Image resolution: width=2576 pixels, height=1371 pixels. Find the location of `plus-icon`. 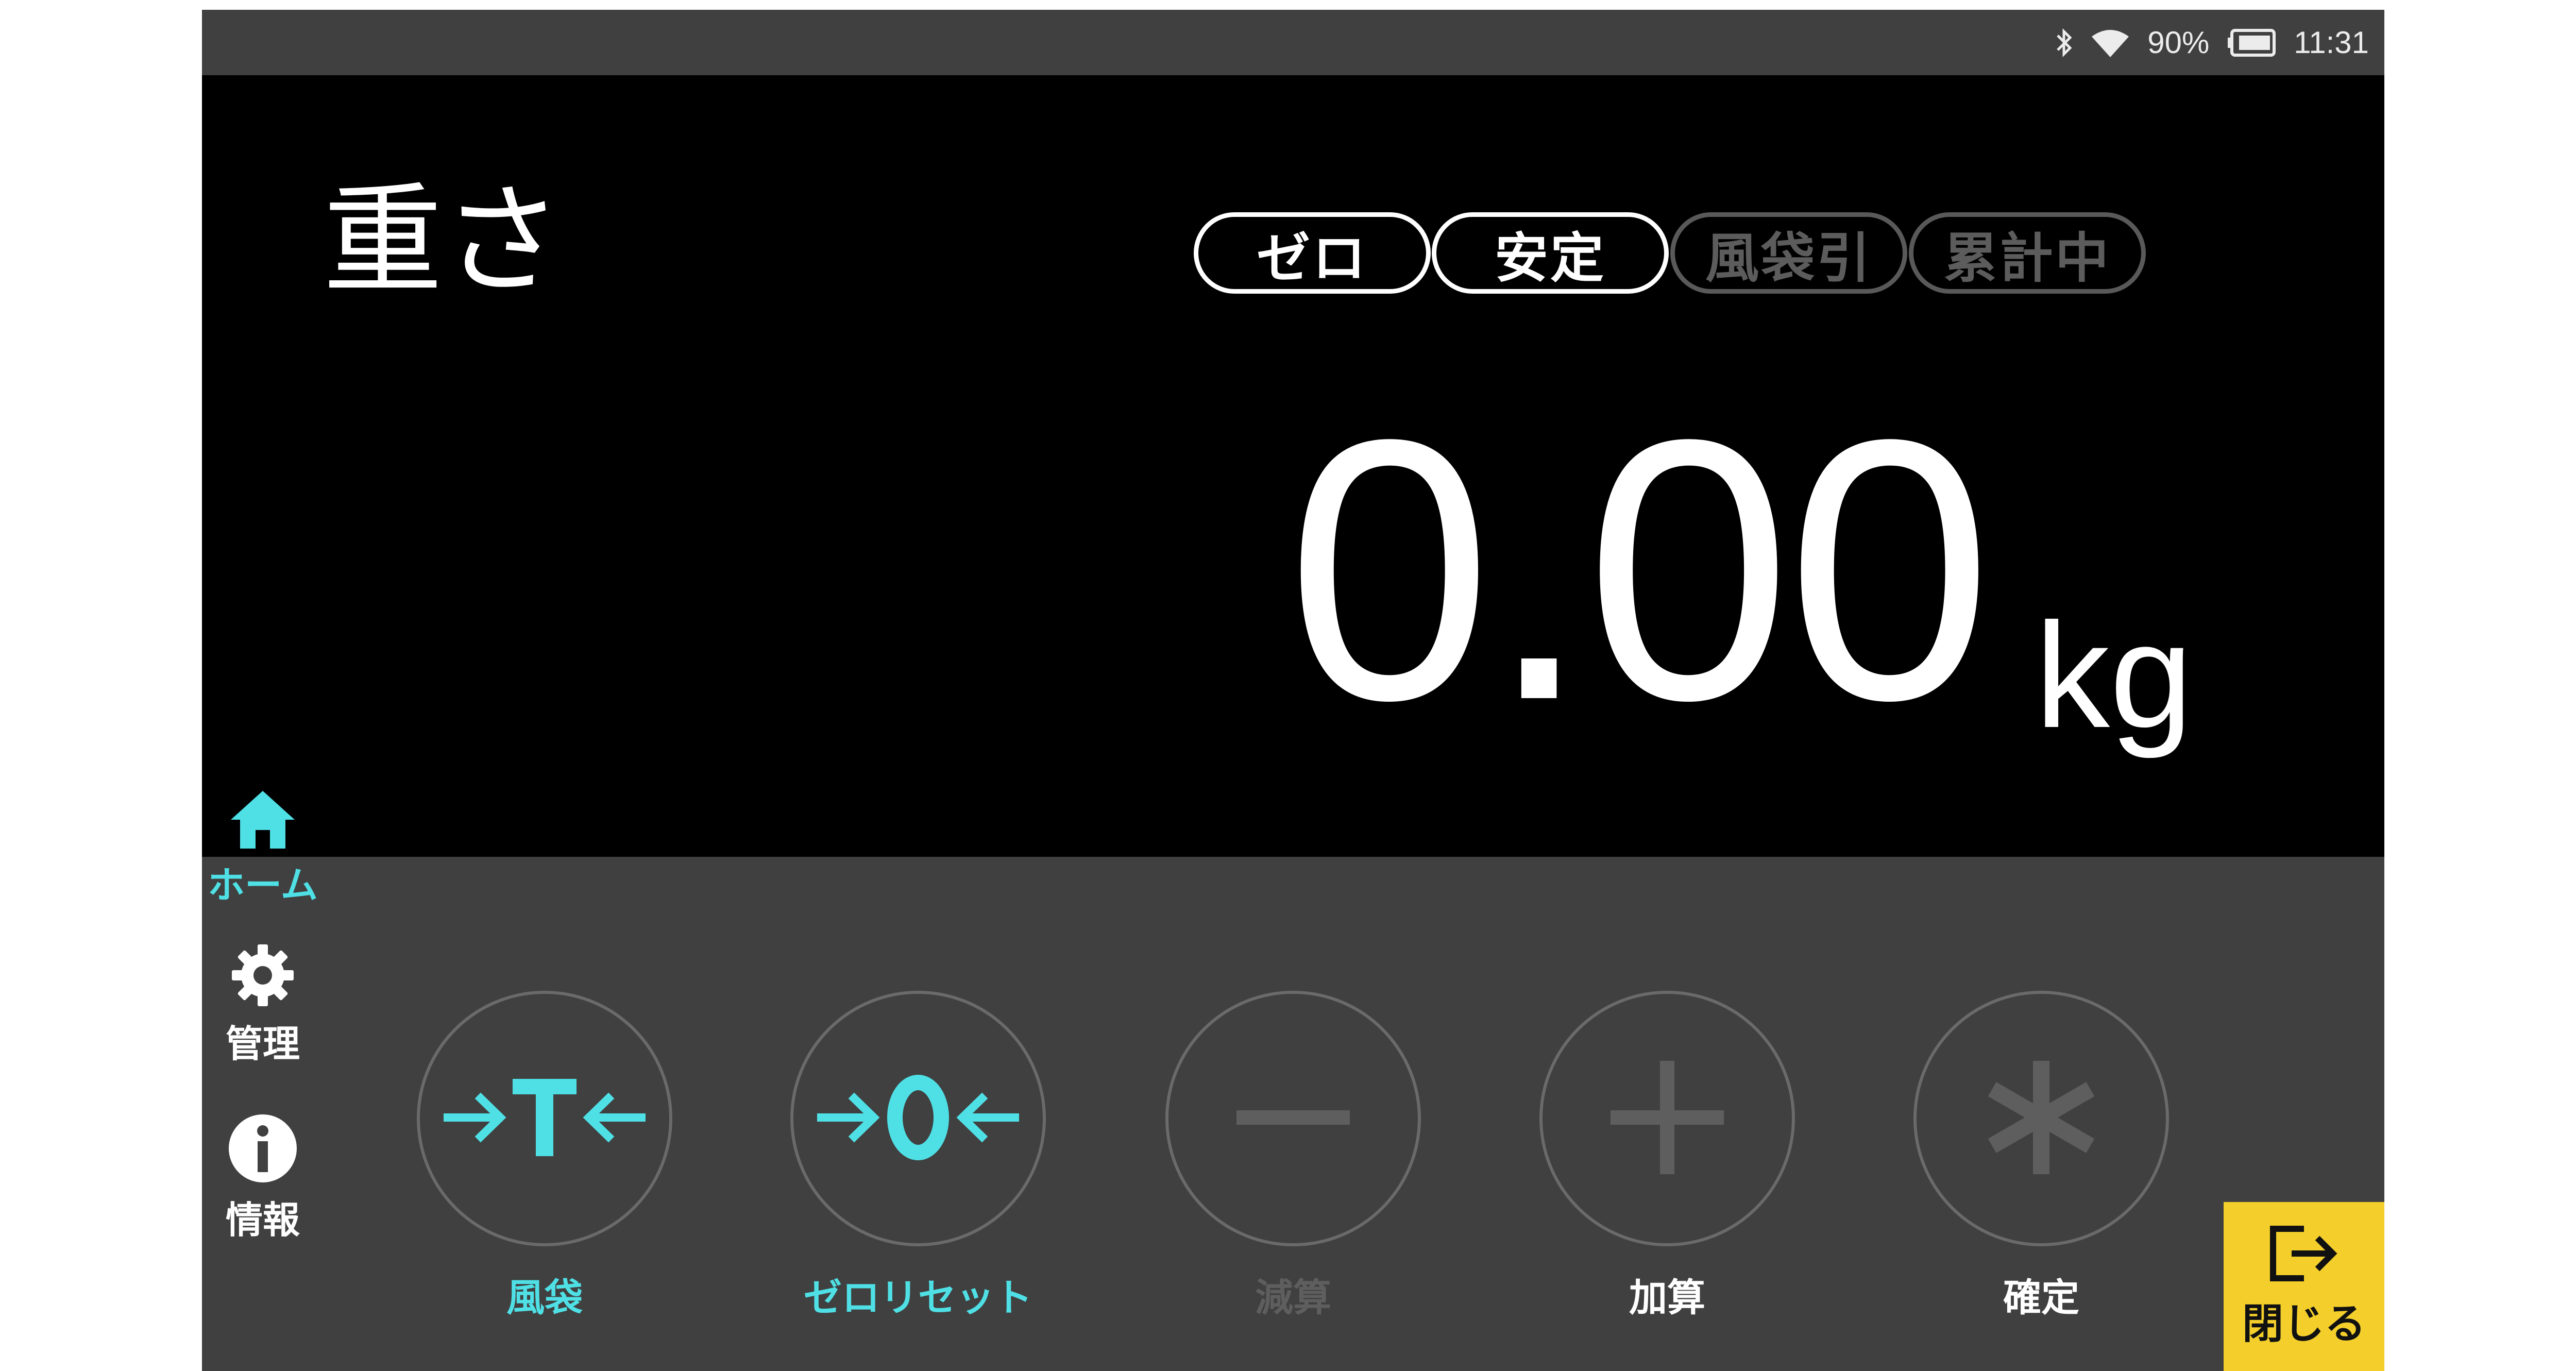

plus-icon is located at coordinates (1667, 1119).